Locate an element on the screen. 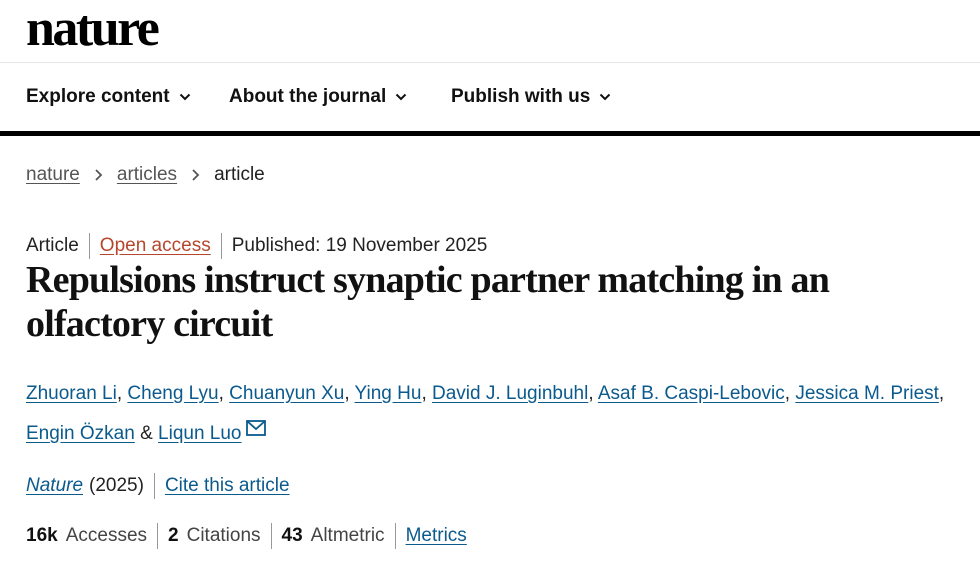 Image resolution: width=980 pixels, height=565 pixels. nav-publish-with-us: Publish with us is located at coordinates (531, 97).